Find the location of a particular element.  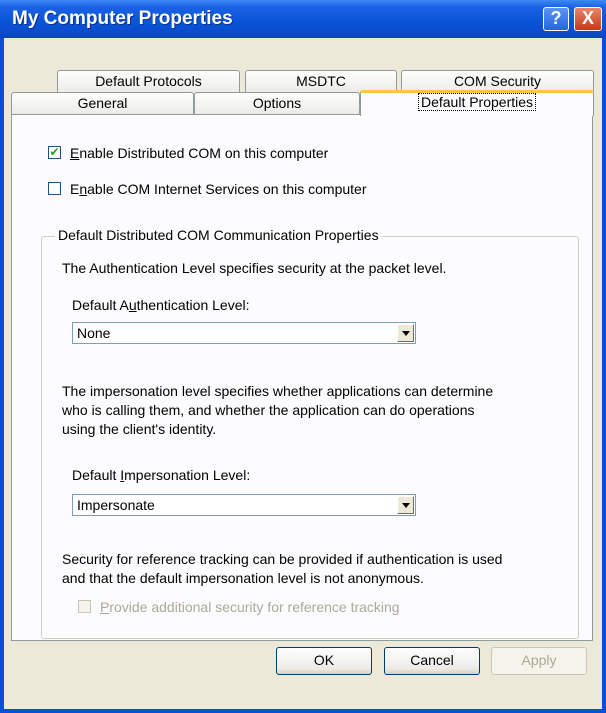

auth-level-value: None is located at coordinates (94, 333).